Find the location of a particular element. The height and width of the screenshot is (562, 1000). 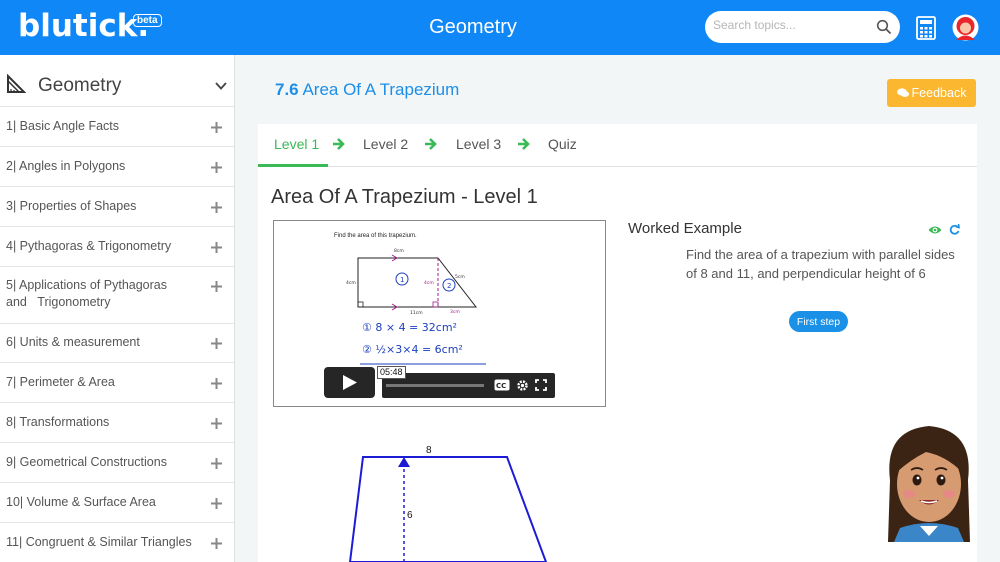

sidebar-item-label: 4| Pythagoras & Trigonometry is located at coordinates (89, 246).